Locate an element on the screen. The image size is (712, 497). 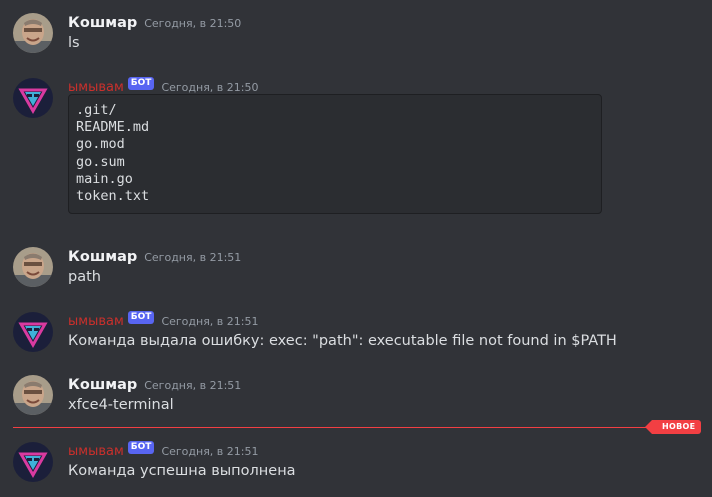
new-messages-label: НОВОЕ is located at coordinates (673, 427).